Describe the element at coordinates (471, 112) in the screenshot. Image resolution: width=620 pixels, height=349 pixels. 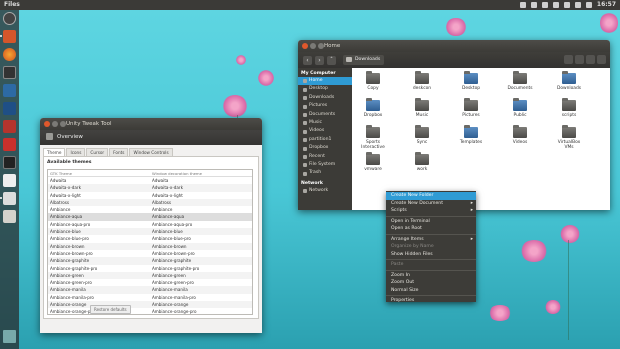
I see `file-item: Pictures` at that location.